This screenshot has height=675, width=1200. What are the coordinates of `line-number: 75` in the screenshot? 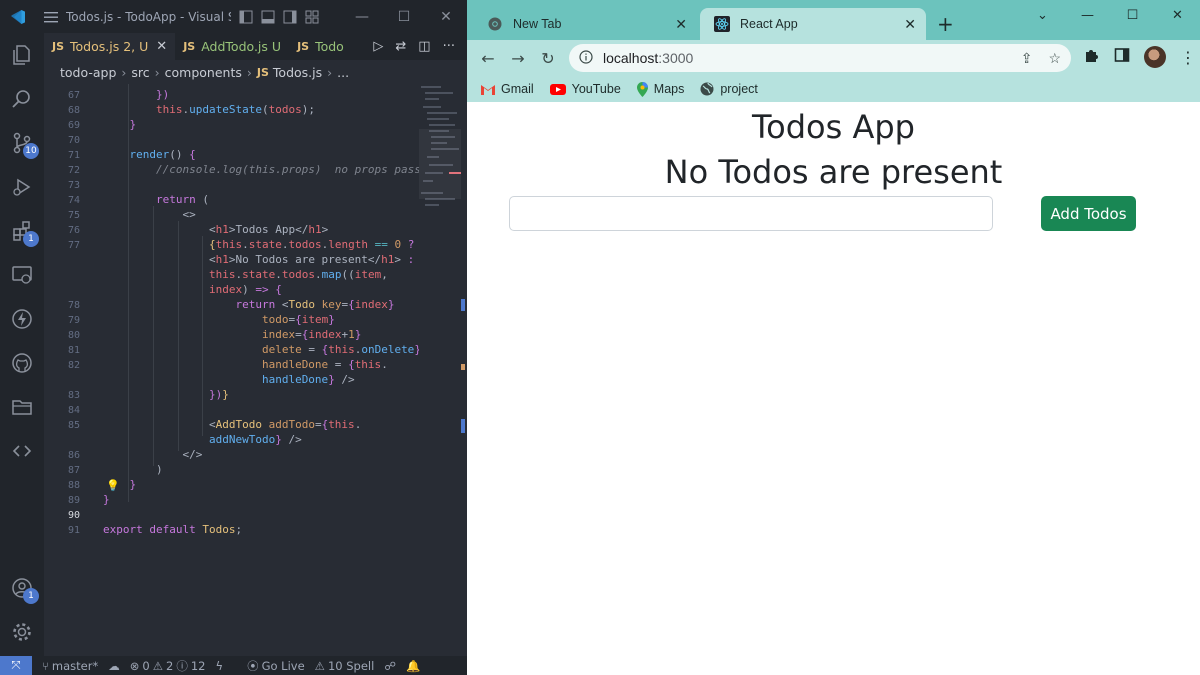 It's located at (73, 215).